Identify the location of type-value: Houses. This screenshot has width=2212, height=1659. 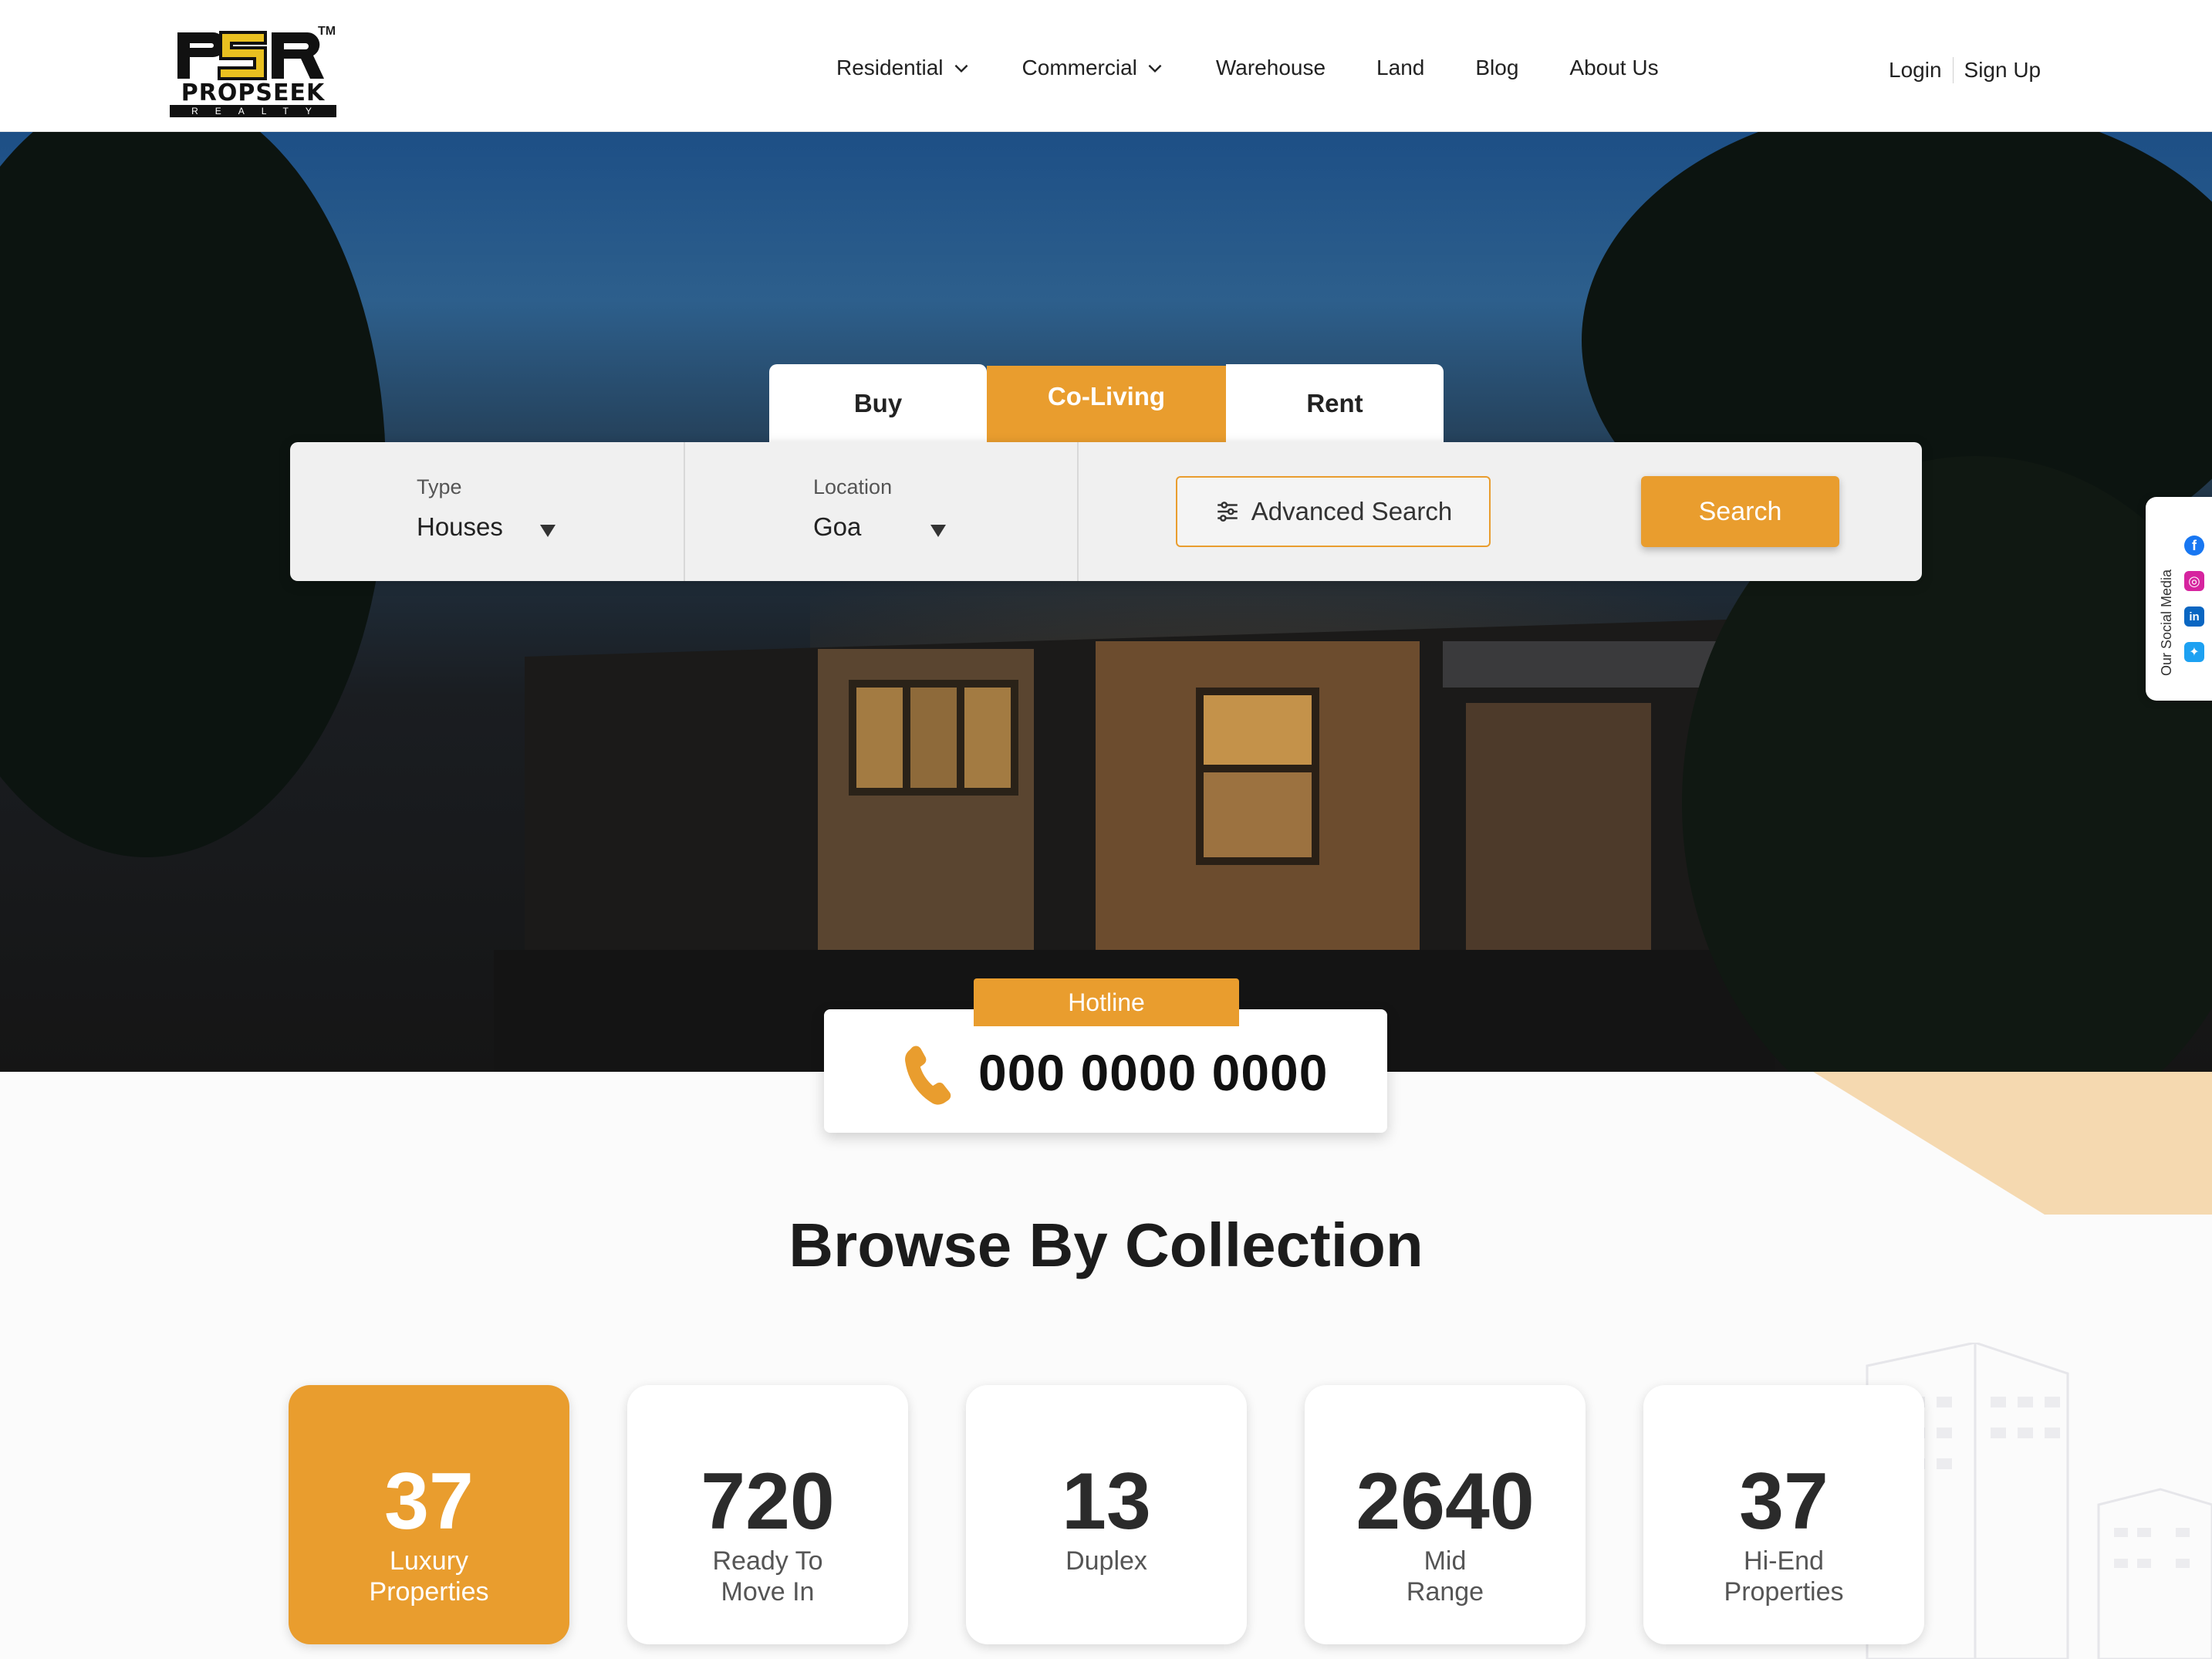
(460, 526).